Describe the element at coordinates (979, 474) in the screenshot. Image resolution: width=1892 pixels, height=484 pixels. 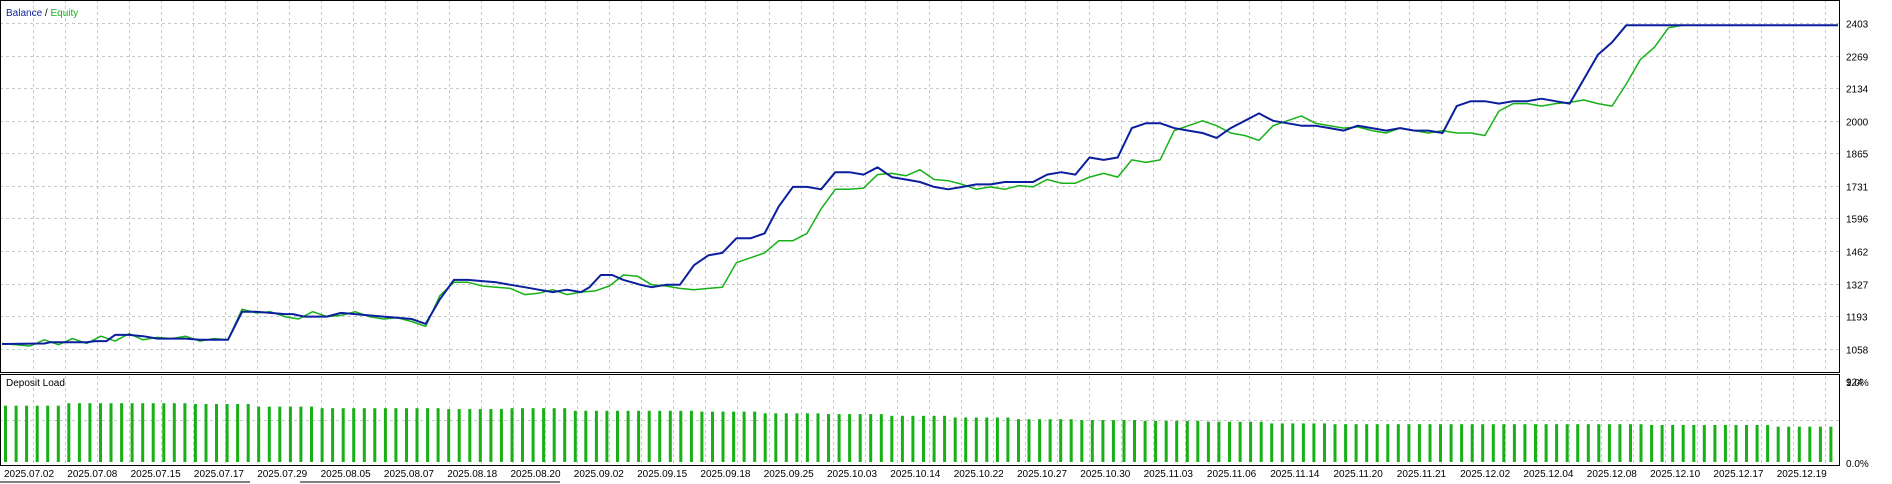
I see `x-axis-date-label: 2025.10.22` at that location.